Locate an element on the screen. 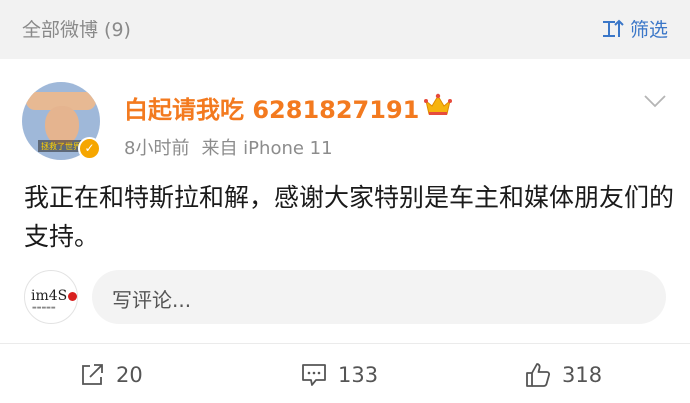  post-meta: 8小时前 来自 iPhone 11 is located at coordinates (228, 147).